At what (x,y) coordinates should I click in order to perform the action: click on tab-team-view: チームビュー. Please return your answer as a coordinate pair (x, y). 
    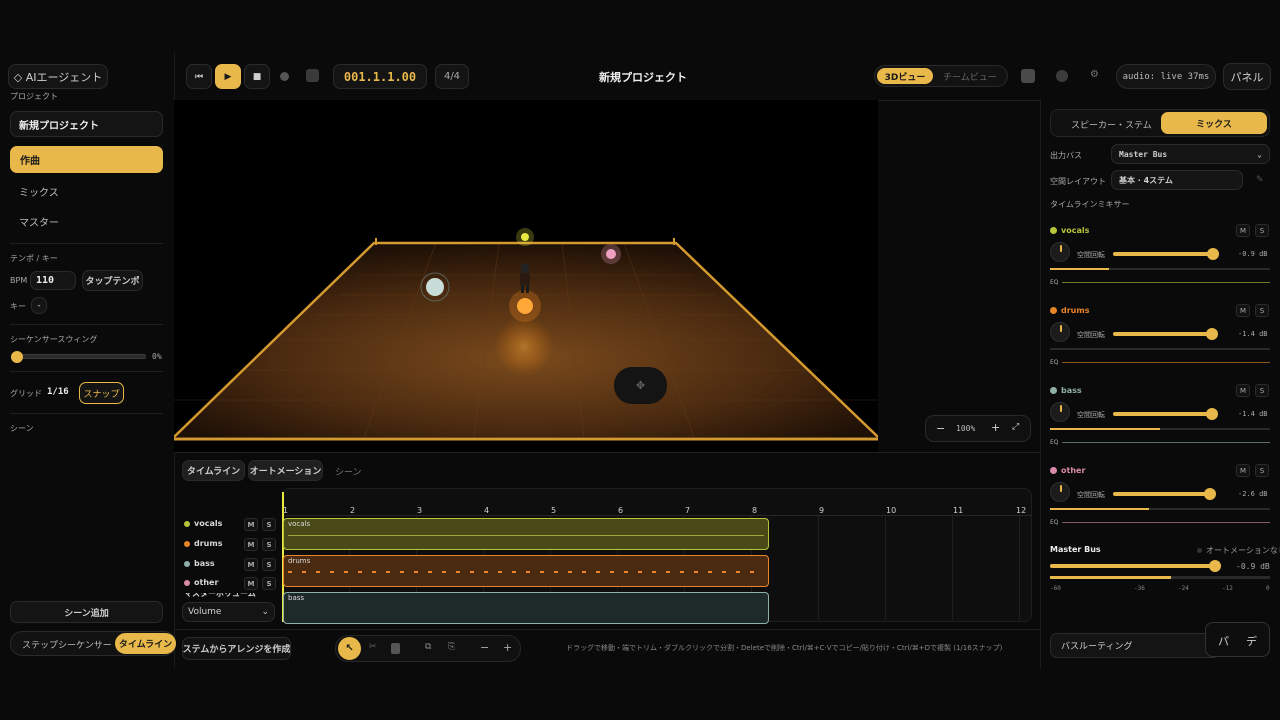
    Looking at the image, I should click on (970, 76).